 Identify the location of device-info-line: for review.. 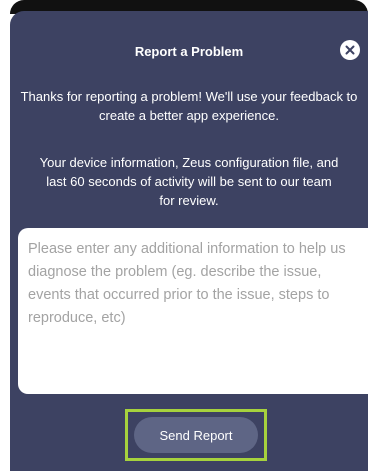
(189, 200).